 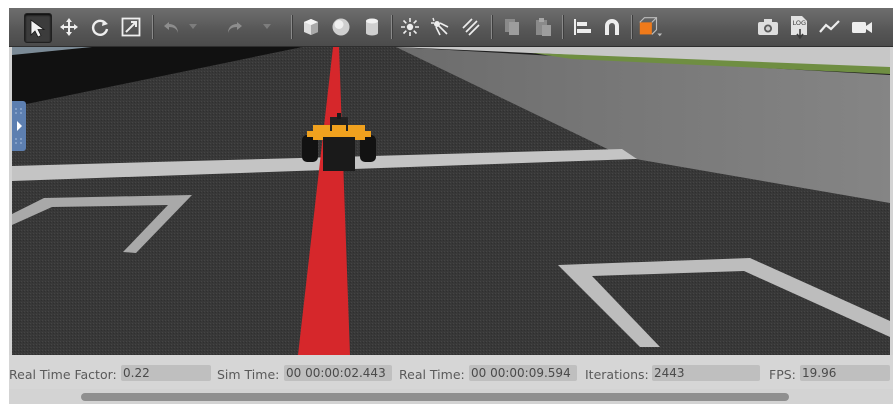 I want to click on select-tool, so click(x=38, y=28).